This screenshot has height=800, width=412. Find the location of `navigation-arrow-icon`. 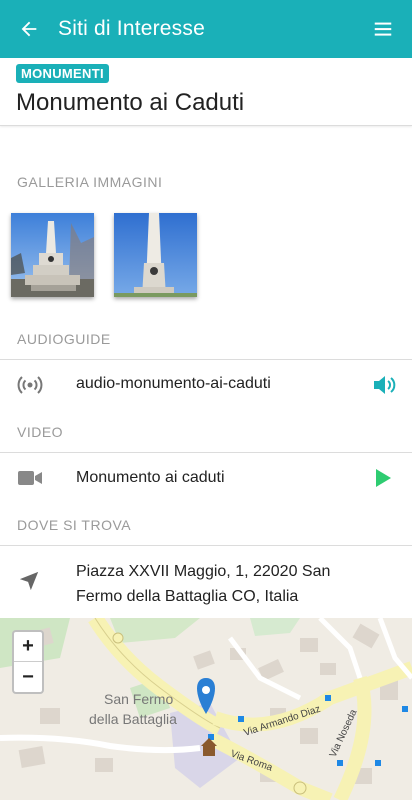

navigation-arrow-icon is located at coordinates (29, 581).